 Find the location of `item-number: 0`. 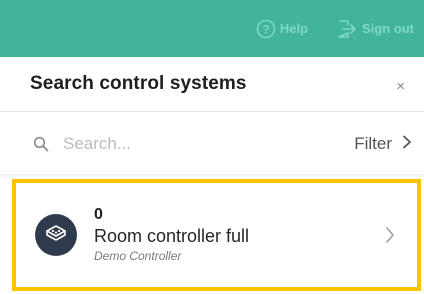

item-number: 0 is located at coordinates (98, 214).